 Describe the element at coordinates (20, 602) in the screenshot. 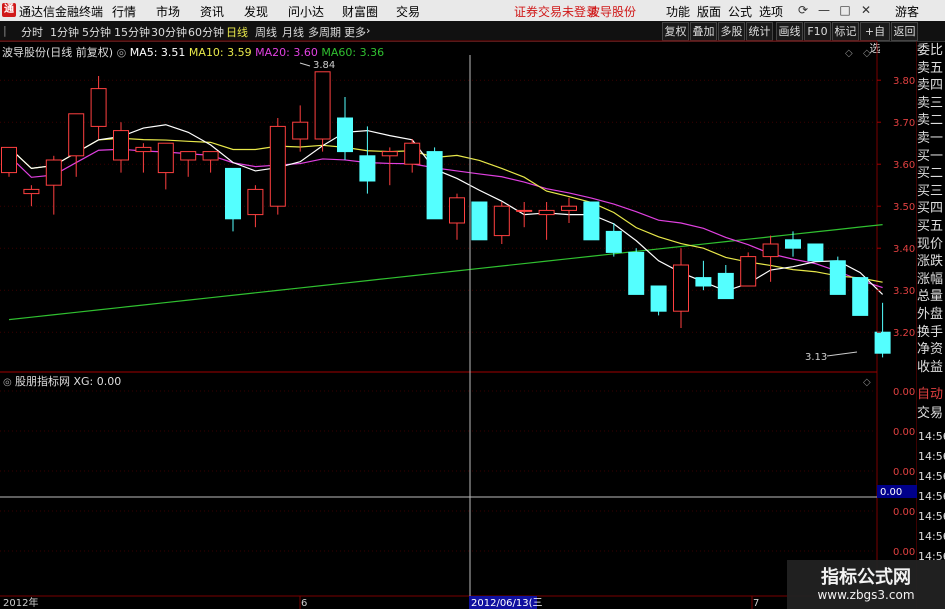

I see `x-label-year: 2012年` at that location.